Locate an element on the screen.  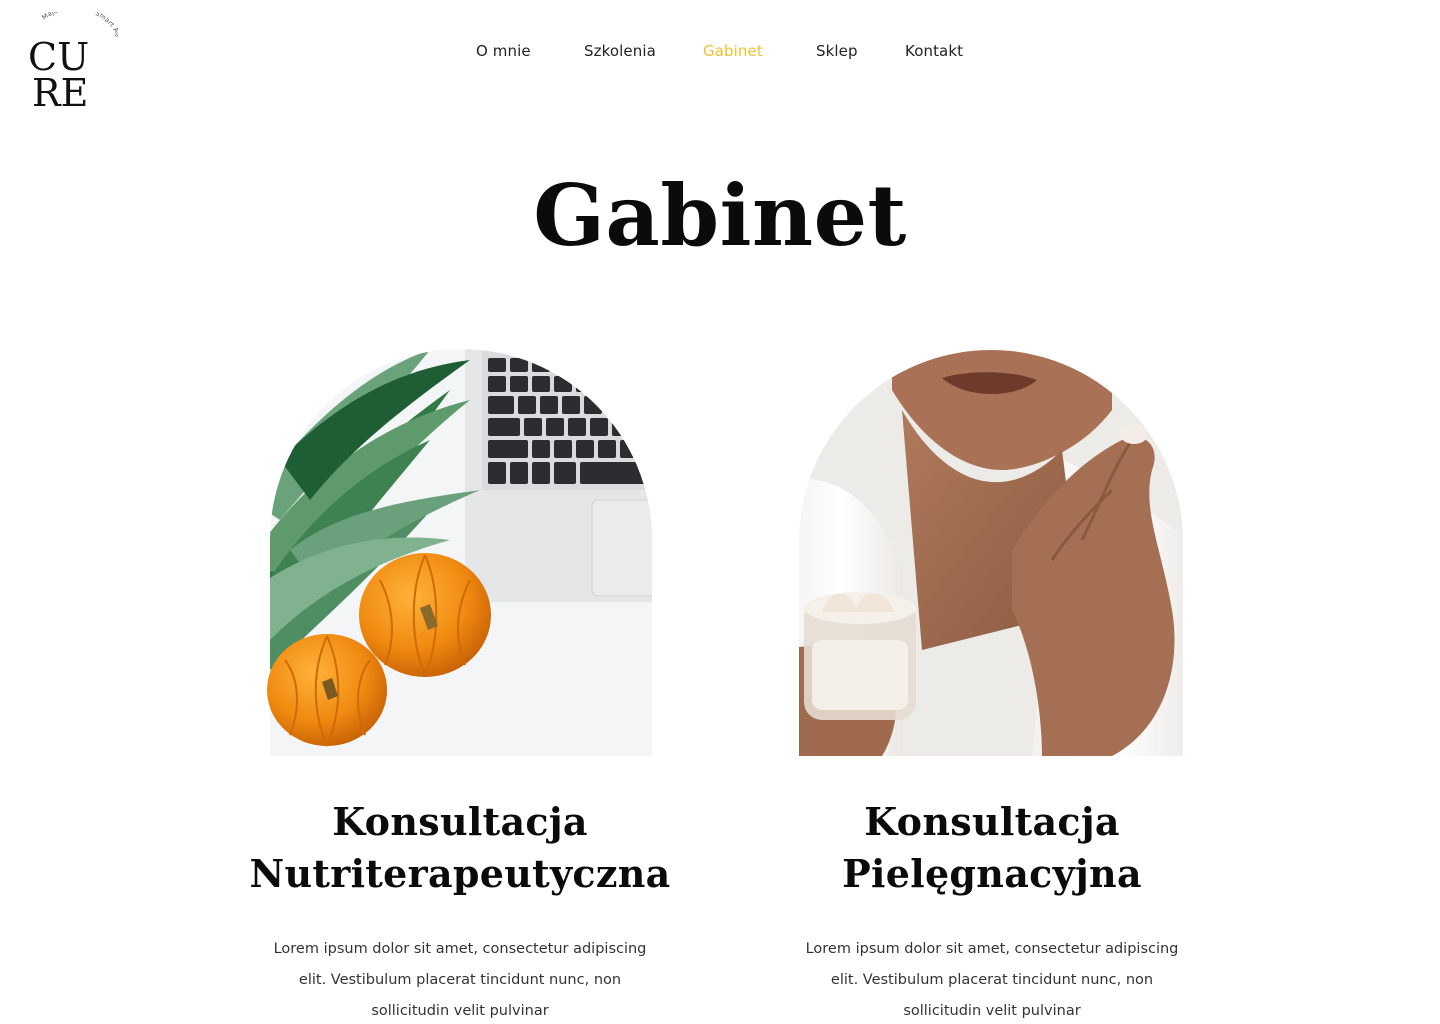
nav-item-sklep: Sklep is located at coordinates (837, 51).